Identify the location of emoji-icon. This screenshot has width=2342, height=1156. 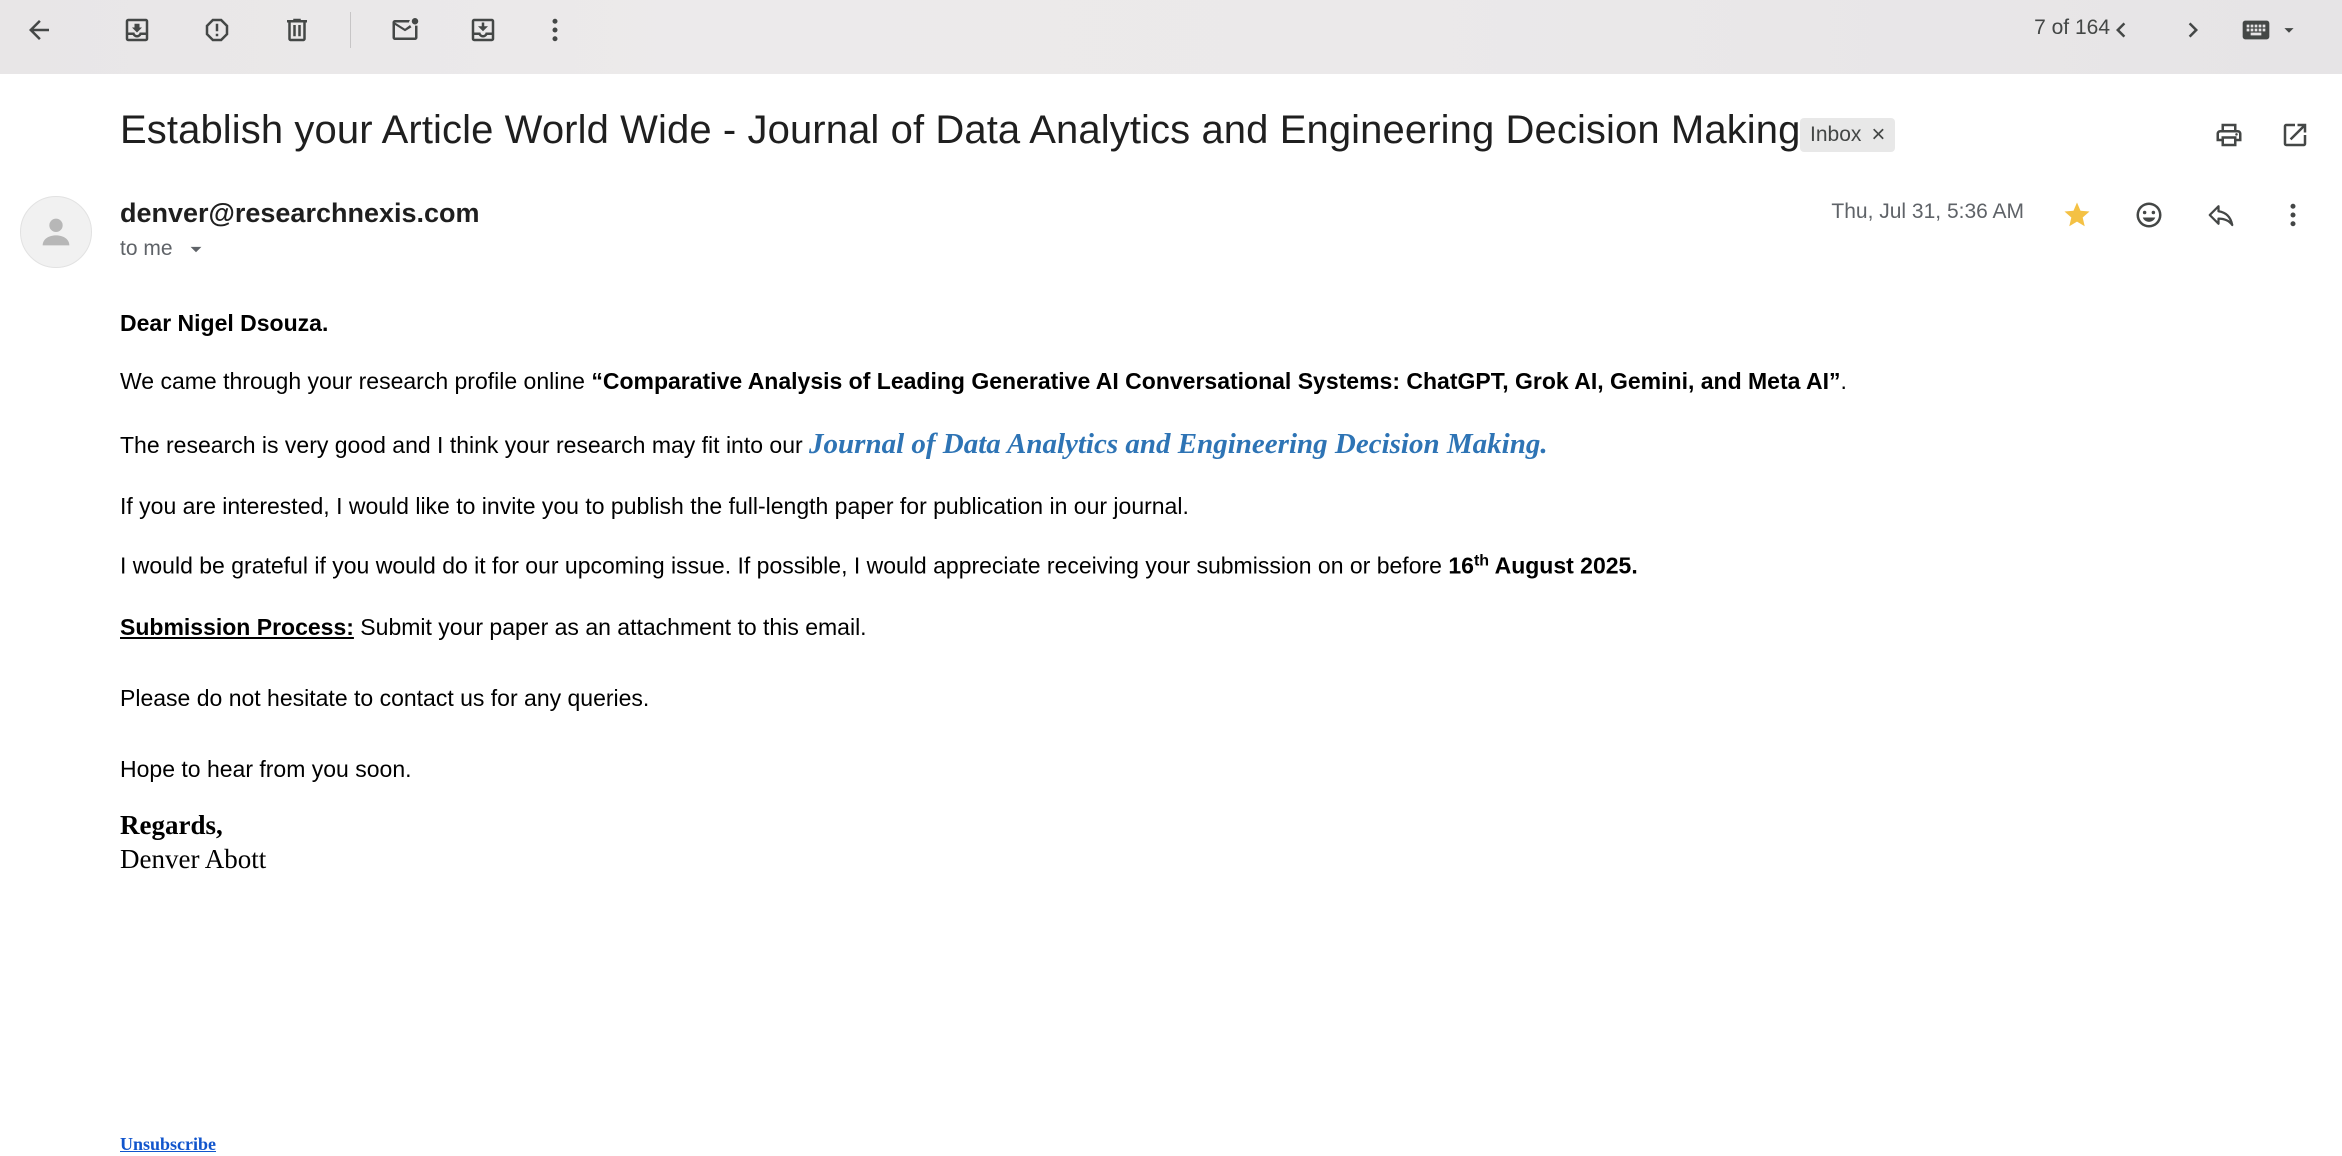
(2149, 215).